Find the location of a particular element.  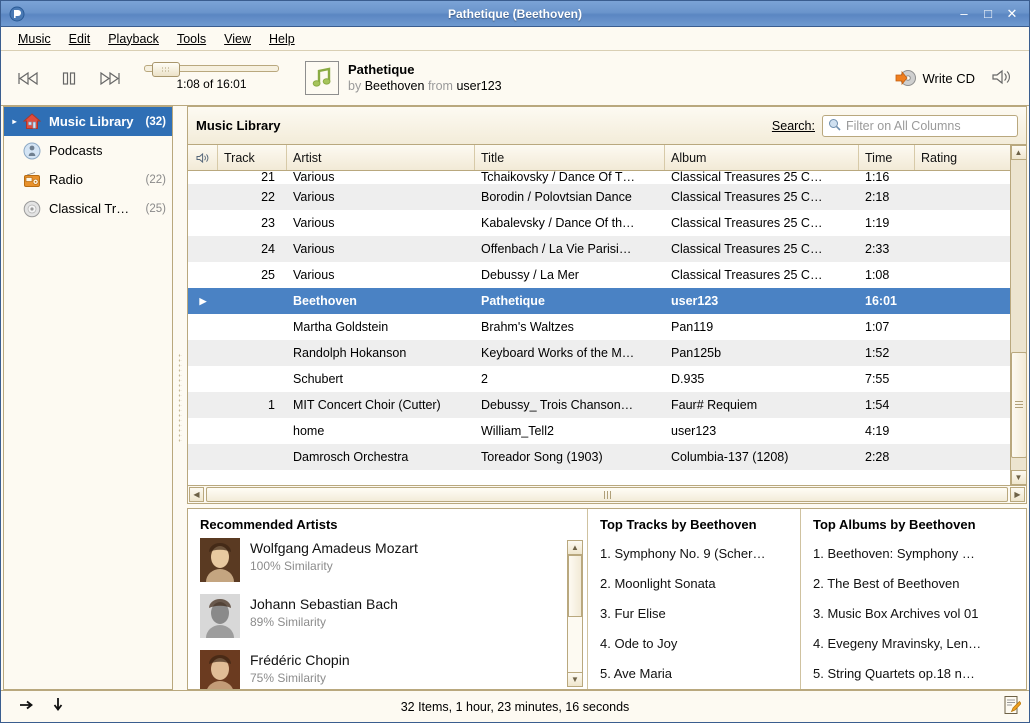

search-input: Filter on All Columns is located at coordinates (920, 125).